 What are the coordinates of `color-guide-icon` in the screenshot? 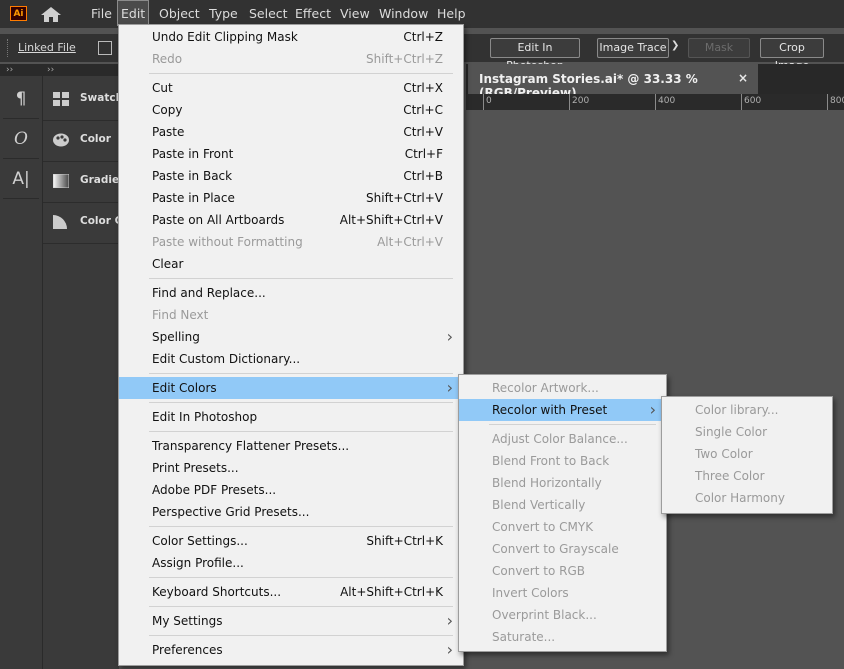 It's located at (60, 222).